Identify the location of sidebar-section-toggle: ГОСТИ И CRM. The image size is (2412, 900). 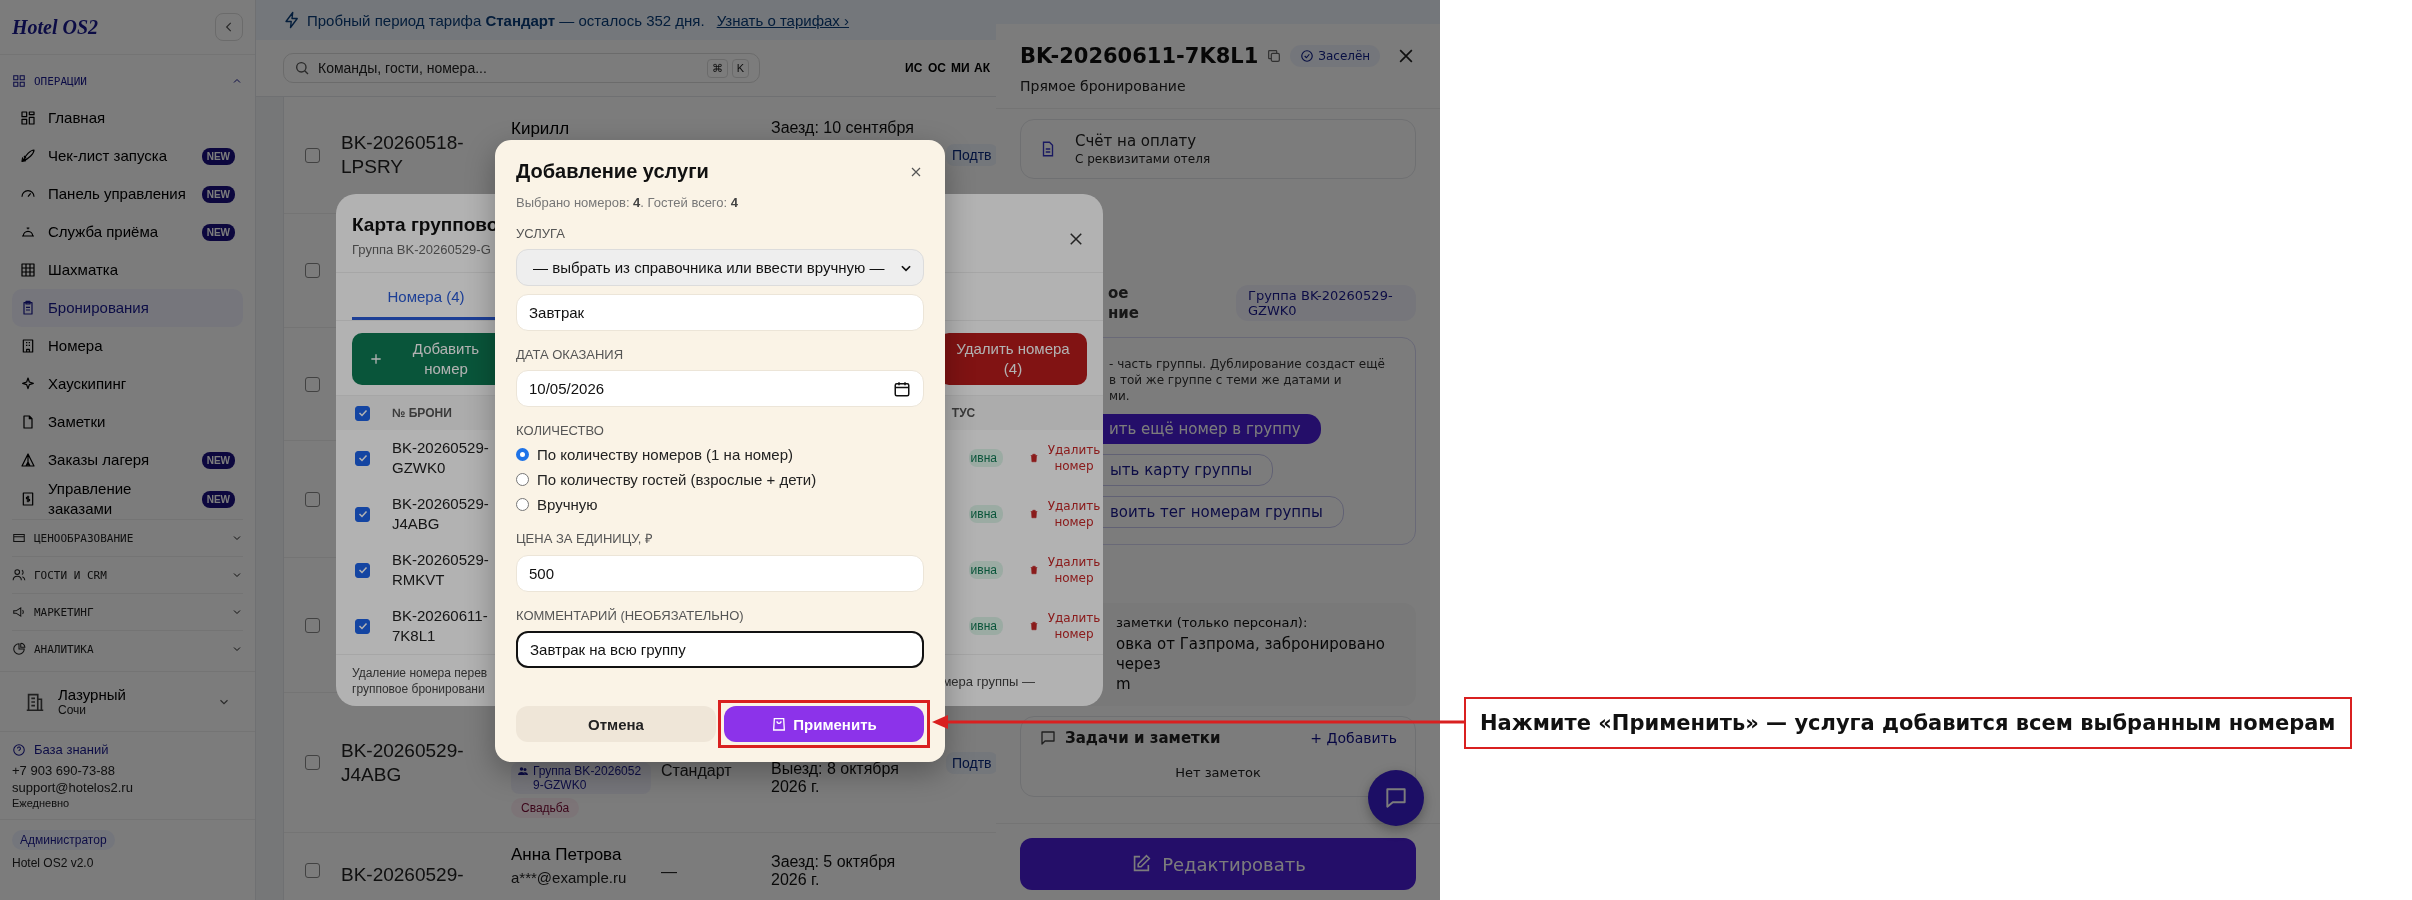
(127, 574).